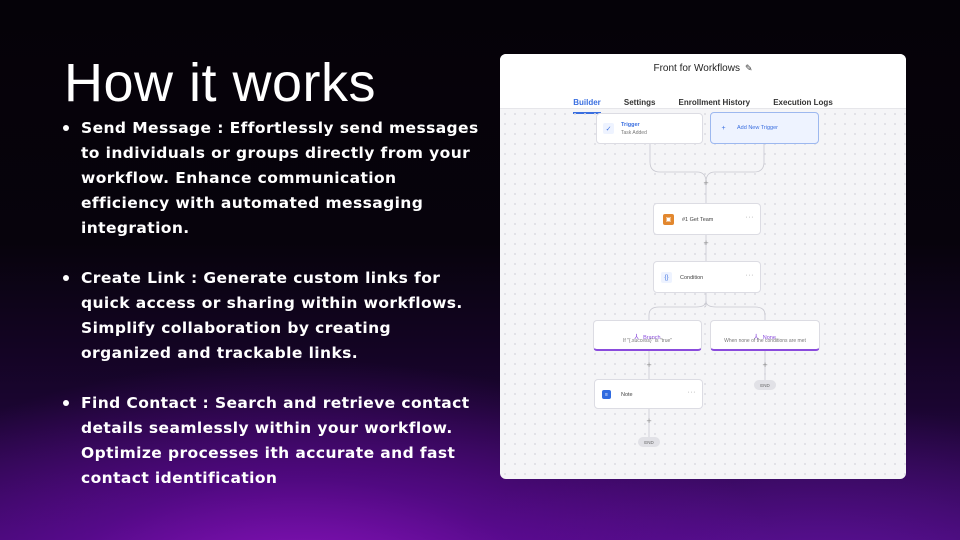 This screenshot has height=540, width=960. Describe the element at coordinates (765, 341) in the screenshot. I see `none-sub: When none of the conditions are met` at that location.